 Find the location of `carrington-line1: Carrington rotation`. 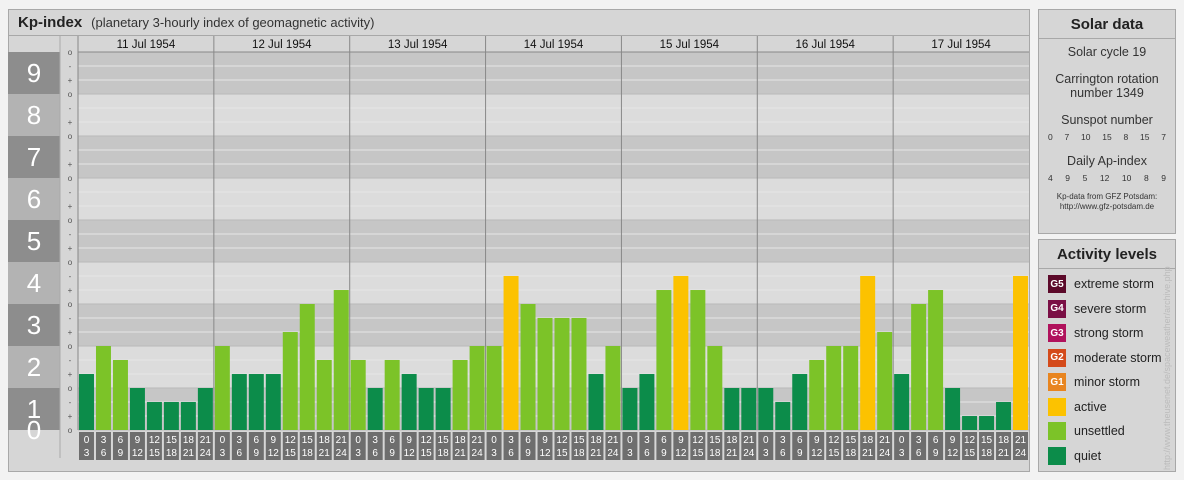

carrington-line1: Carrington rotation is located at coordinates (1107, 79).